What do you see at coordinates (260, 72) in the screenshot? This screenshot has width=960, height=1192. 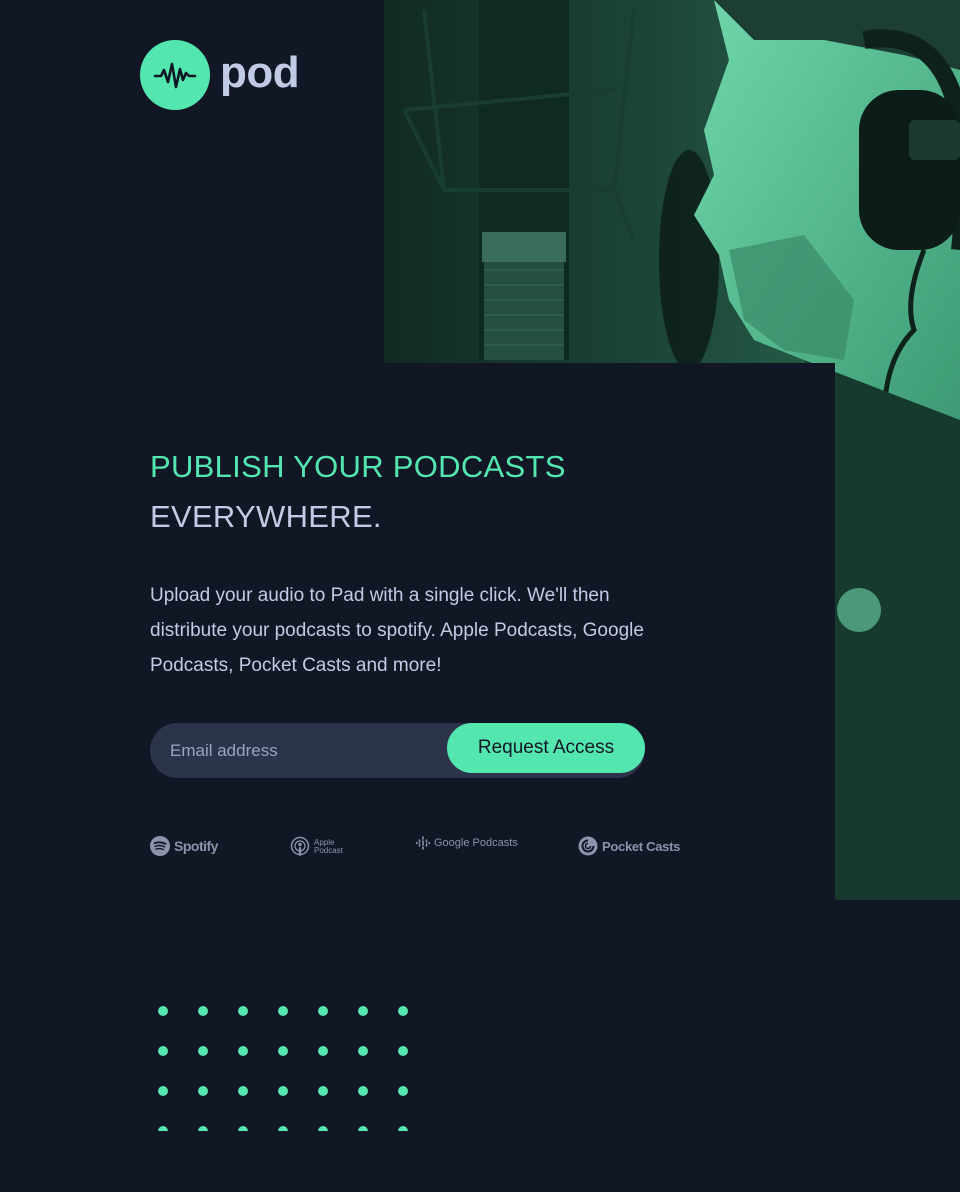 I see `brand-name: pod` at bounding box center [260, 72].